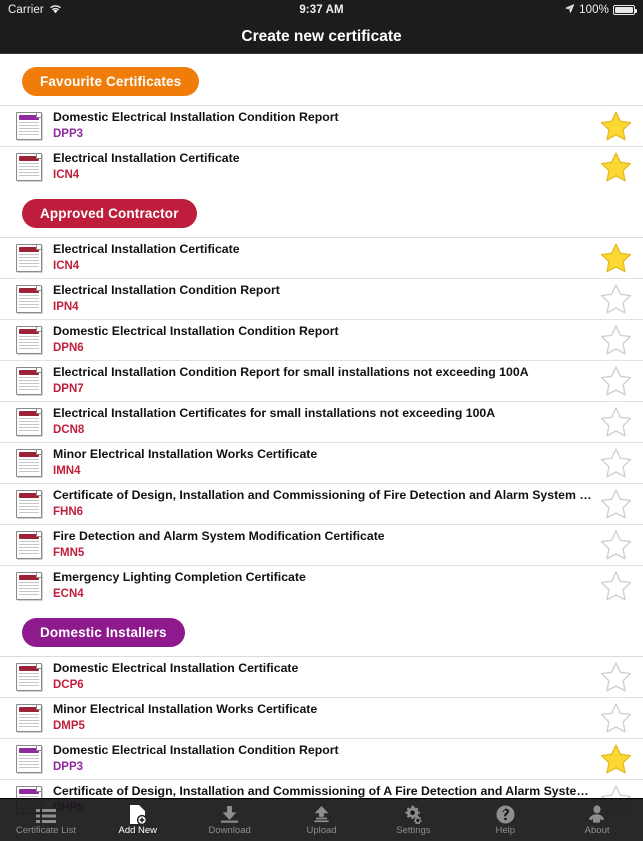  Describe the element at coordinates (55, 10) in the screenshot. I see `wifi-icon` at that location.